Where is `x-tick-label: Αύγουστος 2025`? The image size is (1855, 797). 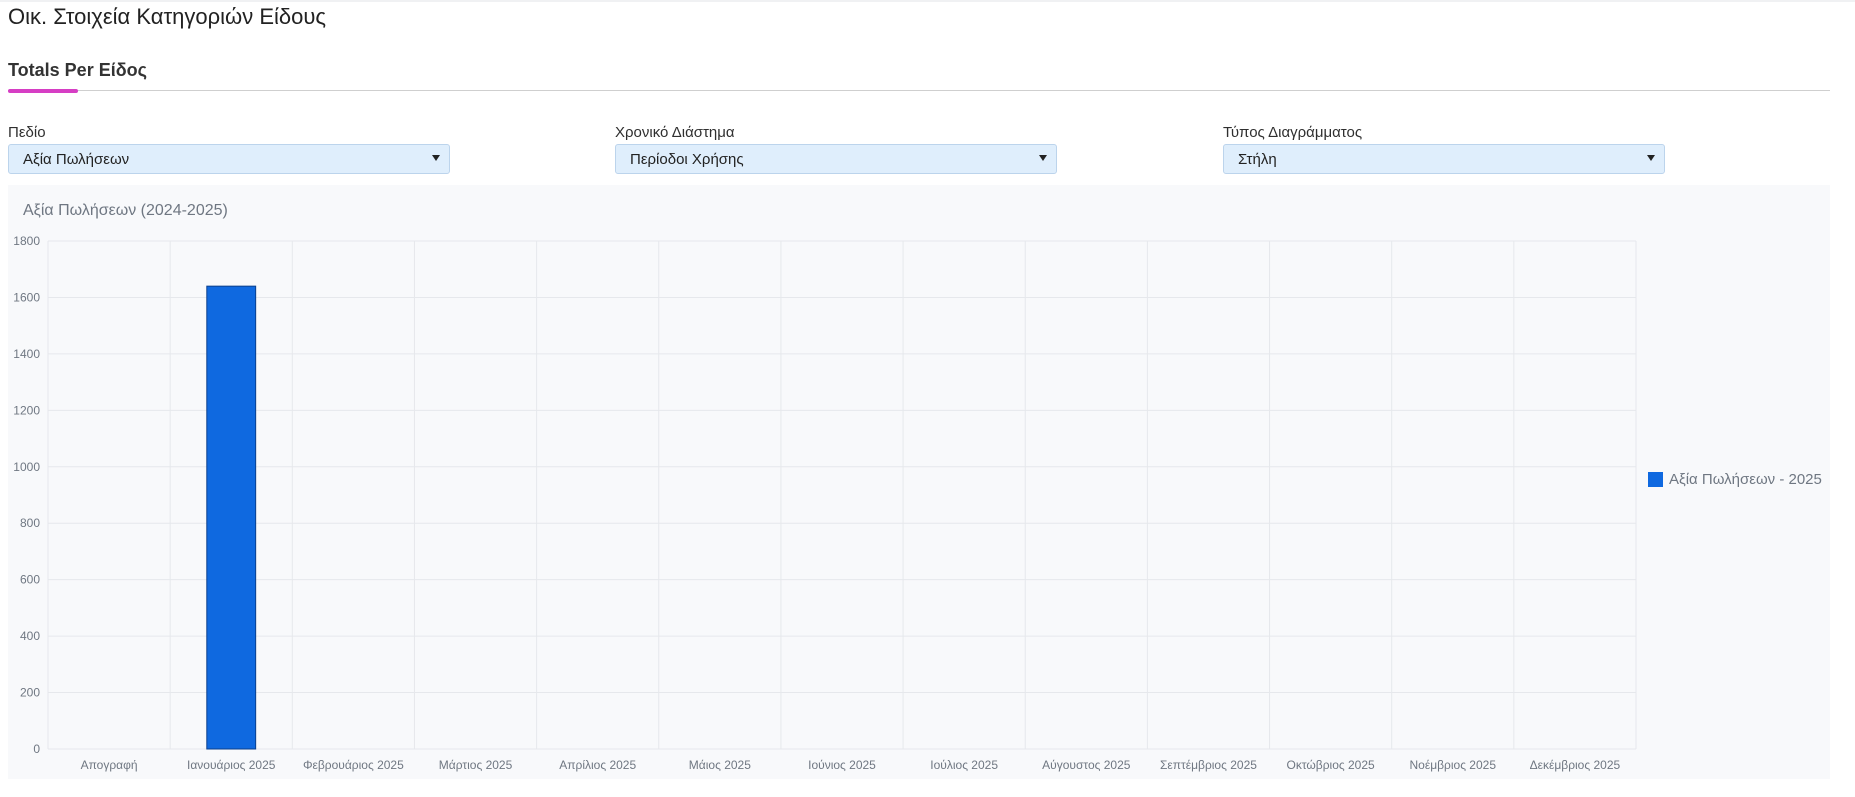
x-tick-label: Αύγουστος 2025 is located at coordinates (1086, 765).